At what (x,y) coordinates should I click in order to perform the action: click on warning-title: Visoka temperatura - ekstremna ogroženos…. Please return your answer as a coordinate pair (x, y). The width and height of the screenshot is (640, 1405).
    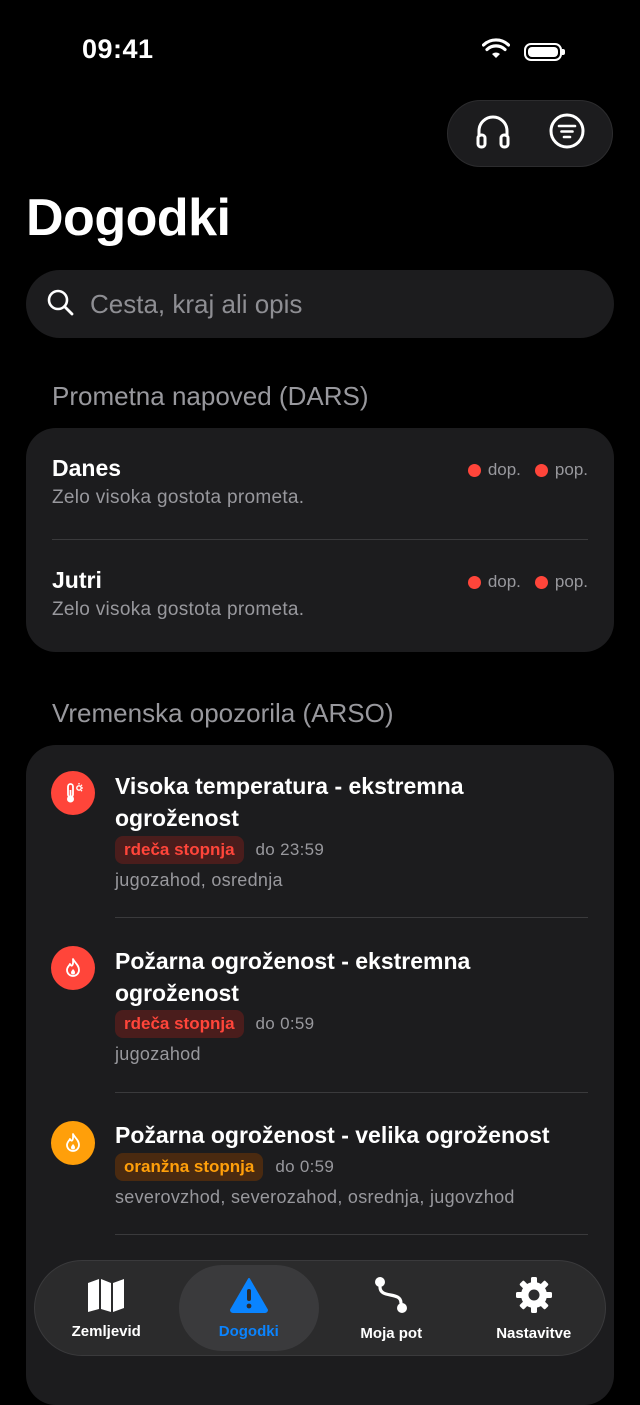
    Looking at the image, I should click on (289, 802).